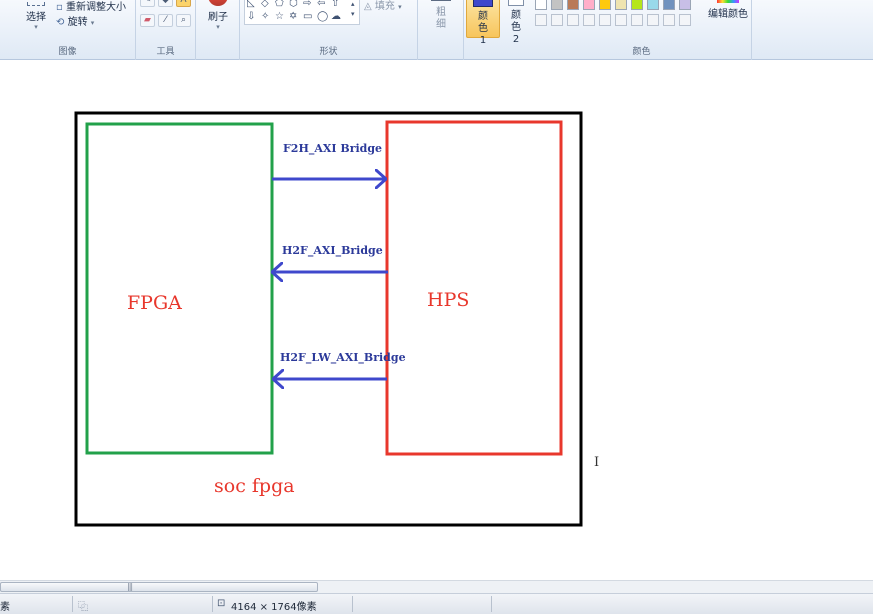 The width and height of the screenshot is (873, 614). What do you see at coordinates (60, 22) in the screenshot?
I see `rotate-icon: ⟲` at bounding box center [60, 22].